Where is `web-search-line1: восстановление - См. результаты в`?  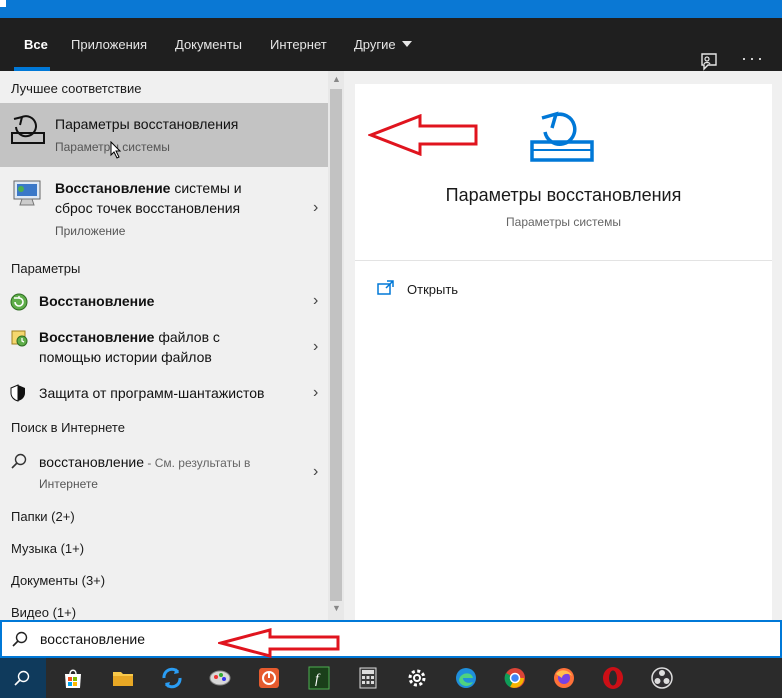
web-search-line1: восстановление - См. результаты в is located at coordinates (144, 462).